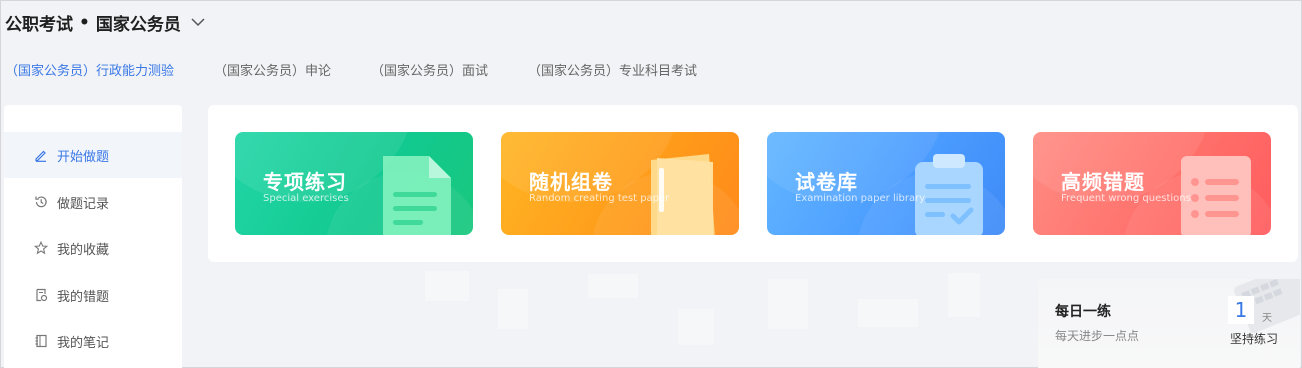 This screenshot has height=368, width=1302. Describe the element at coordinates (1254, 339) in the screenshot. I see `keep-practicing-label: 坚持练习` at that location.